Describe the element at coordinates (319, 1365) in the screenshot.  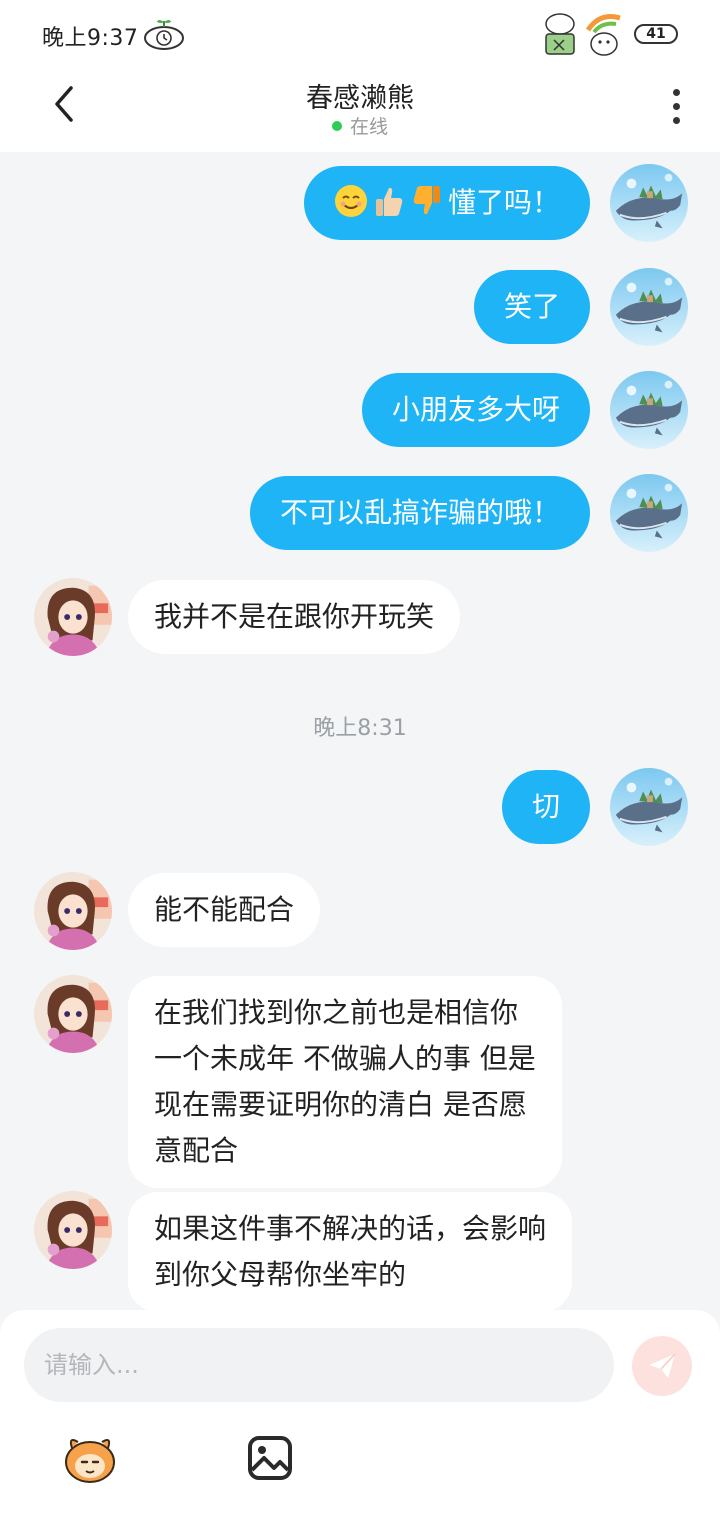
I see `message-input` at that location.